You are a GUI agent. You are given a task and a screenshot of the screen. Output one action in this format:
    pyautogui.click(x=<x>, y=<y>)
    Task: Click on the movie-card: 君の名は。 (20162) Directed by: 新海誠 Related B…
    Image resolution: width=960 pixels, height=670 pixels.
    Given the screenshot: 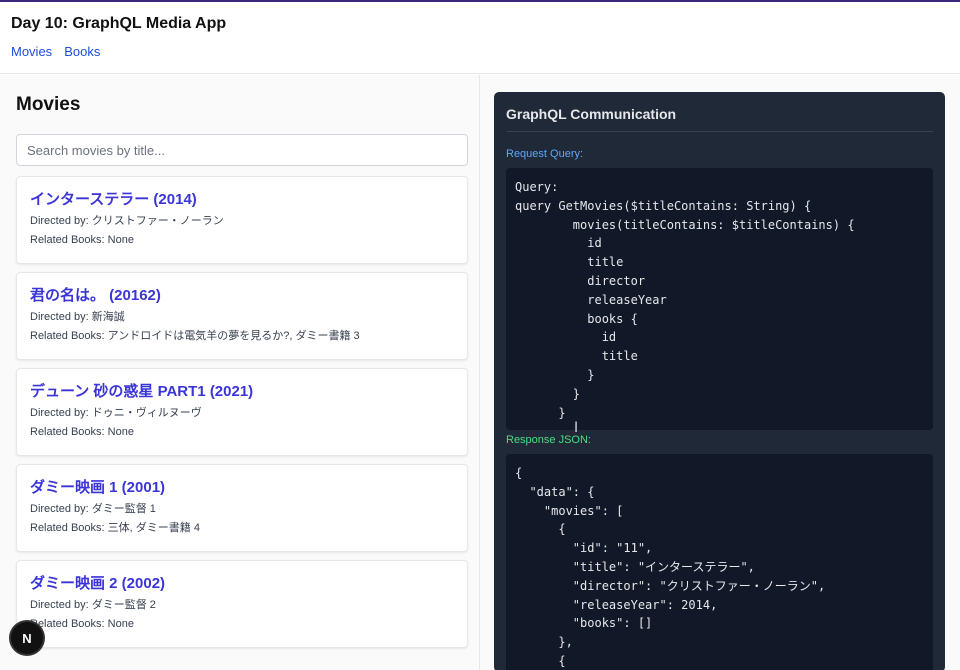 What is the action you would take?
    pyautogui.click(x=242, y=316)
    